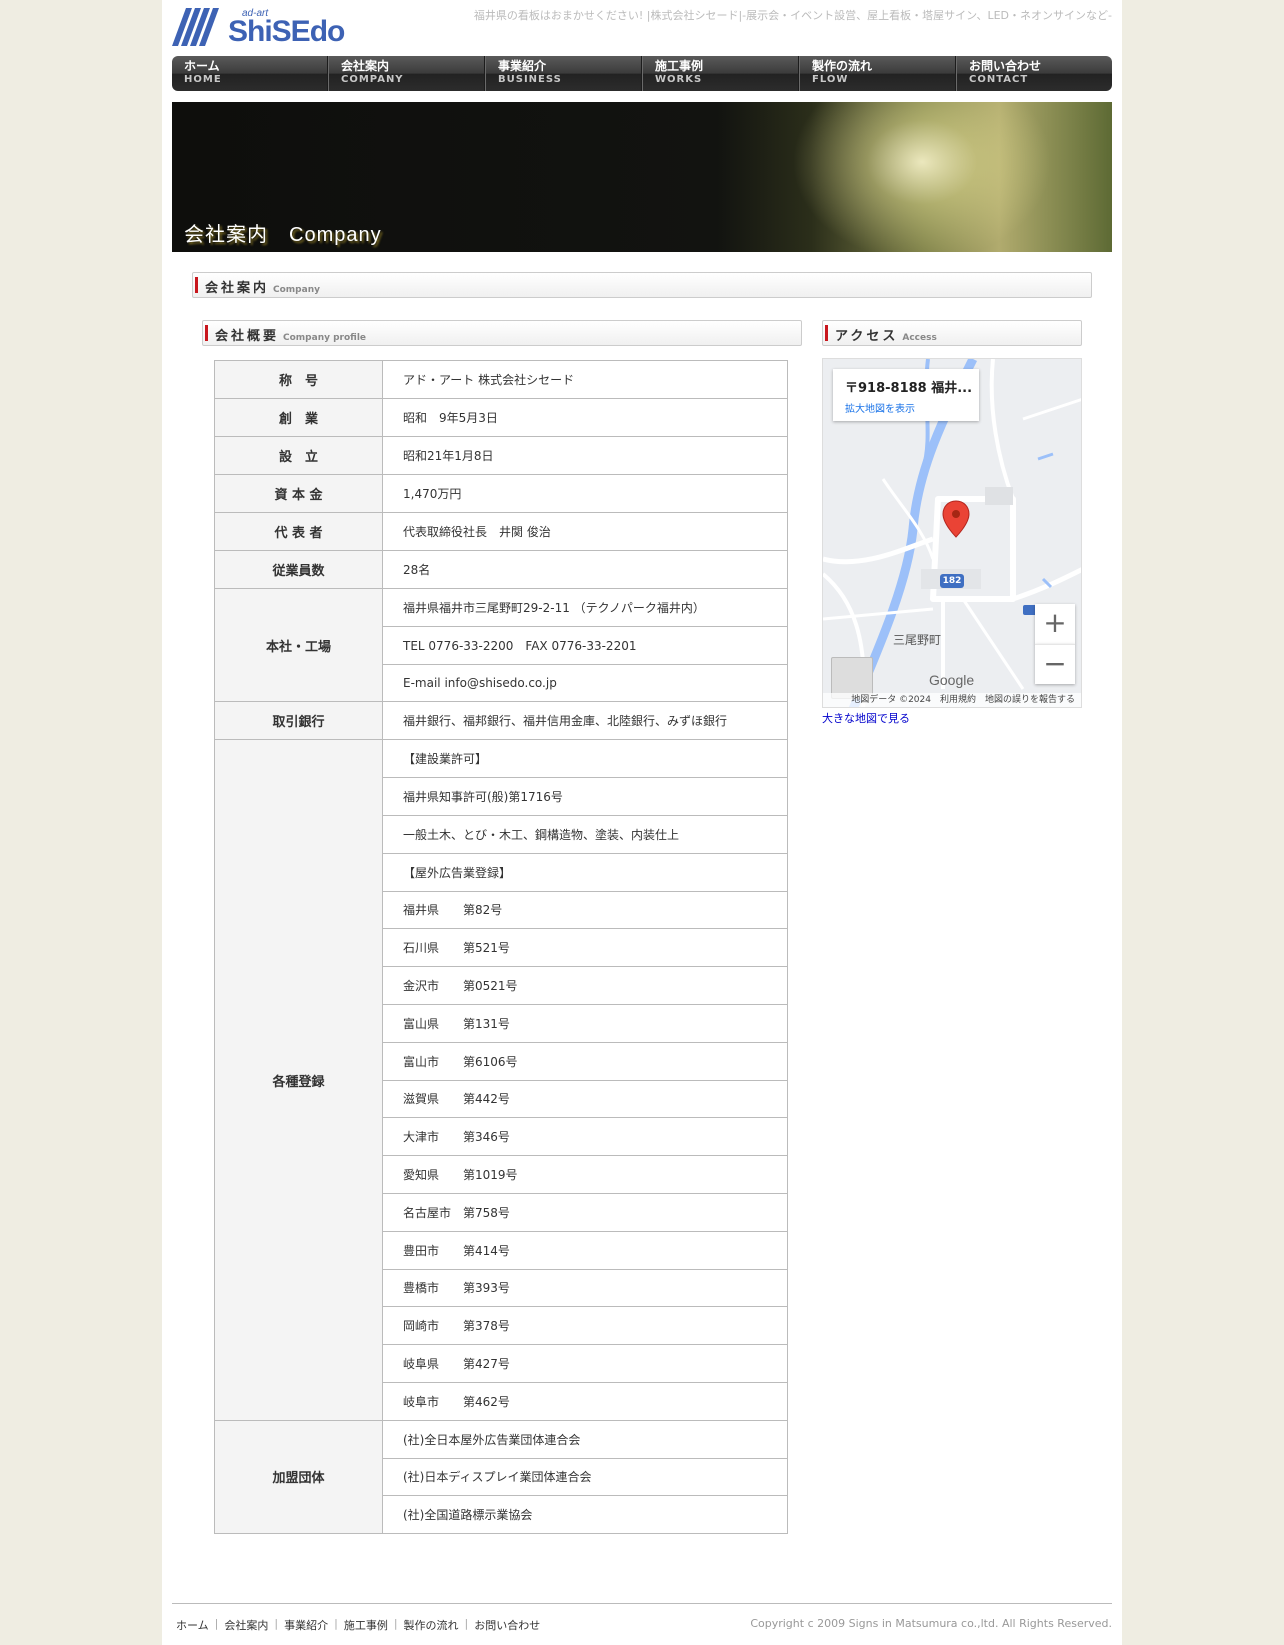 This screenshot has width=1284, height=1645. I want to click on page-heading-text: 会社案内, so click(237, 288).